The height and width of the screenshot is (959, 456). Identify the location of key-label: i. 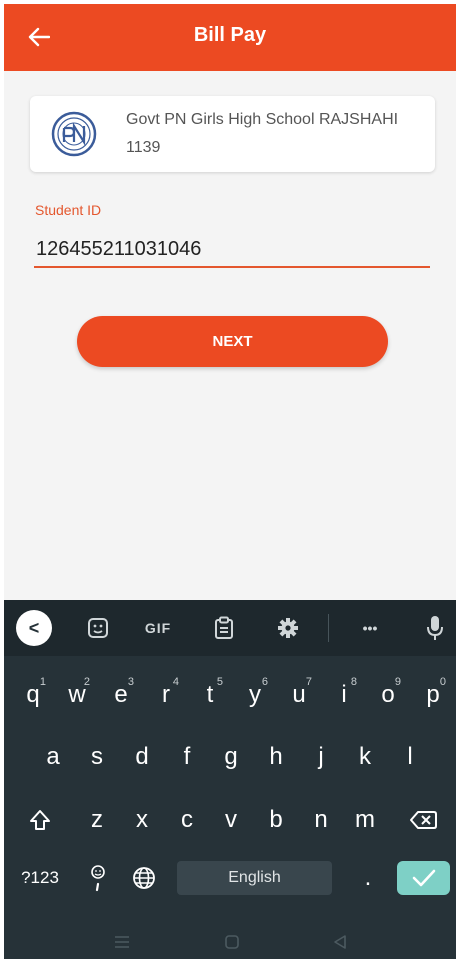
(344, 694).